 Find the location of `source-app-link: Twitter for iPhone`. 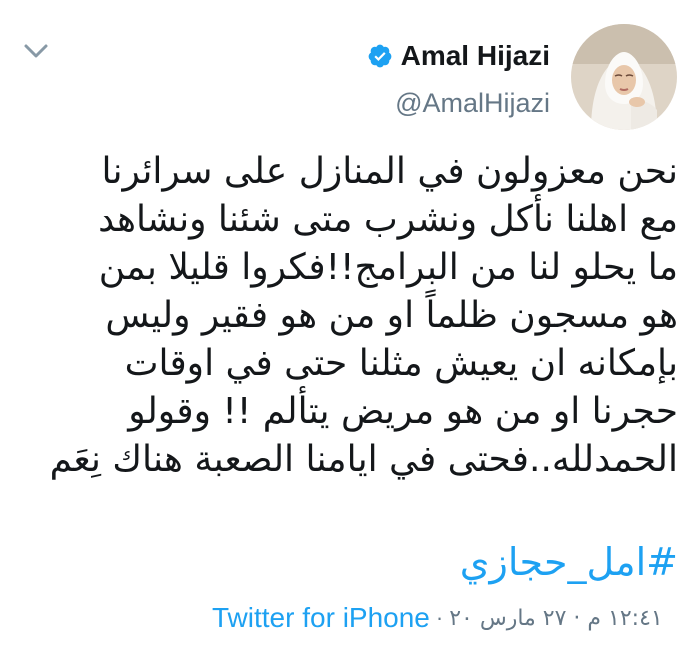

source-app-link: Twitter for iPhone is located at coordinates (321, 618).